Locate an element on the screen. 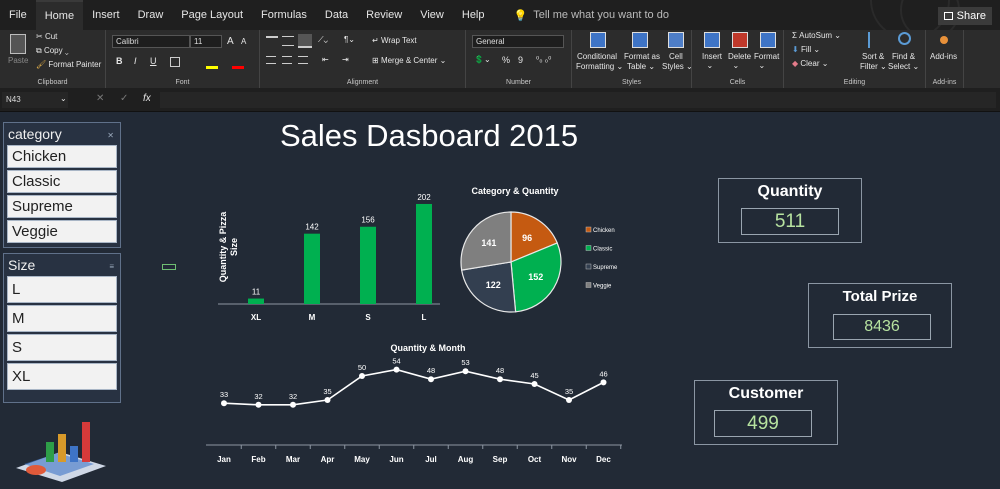 The height and width of the screenshot is (489, 1000). merge-icon: ⊞ is located at coordinates (376, 60).